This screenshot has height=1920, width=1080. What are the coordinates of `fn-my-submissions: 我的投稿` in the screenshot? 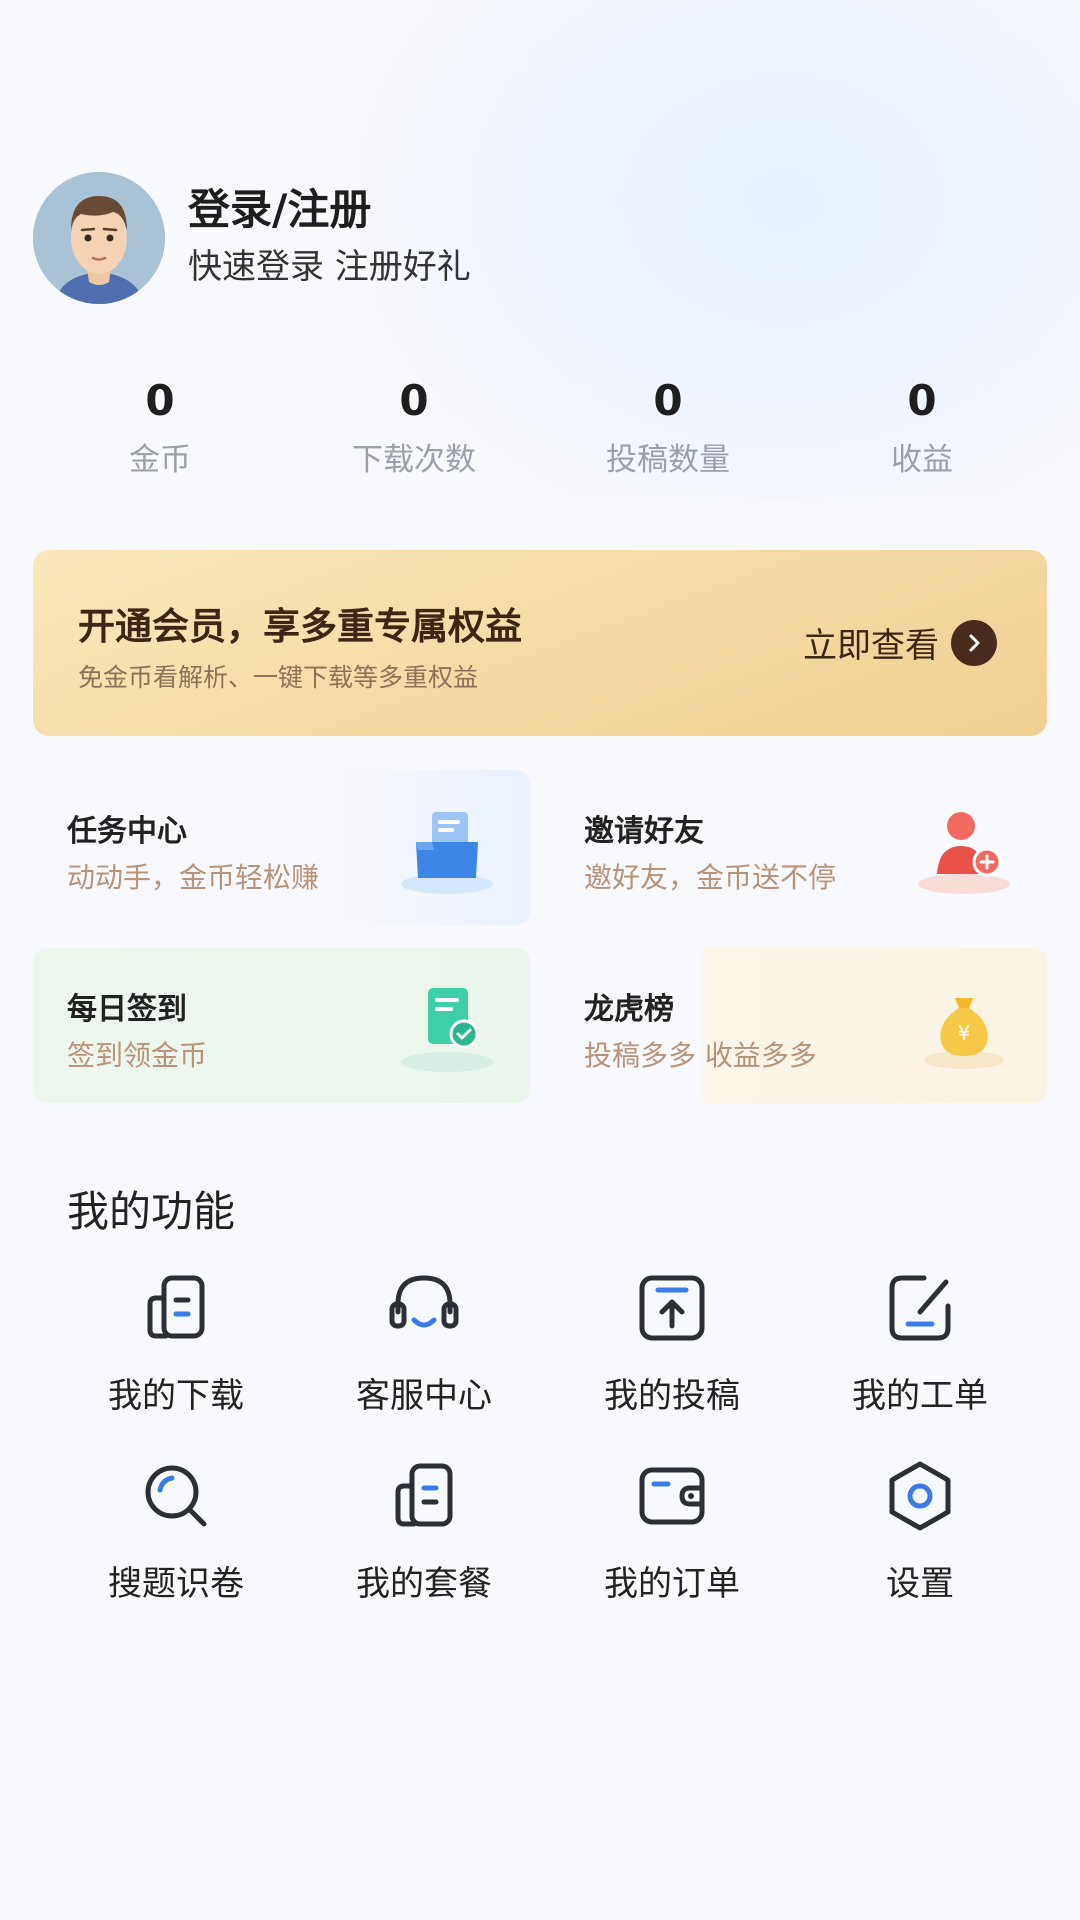 It's located at (672, 1342).